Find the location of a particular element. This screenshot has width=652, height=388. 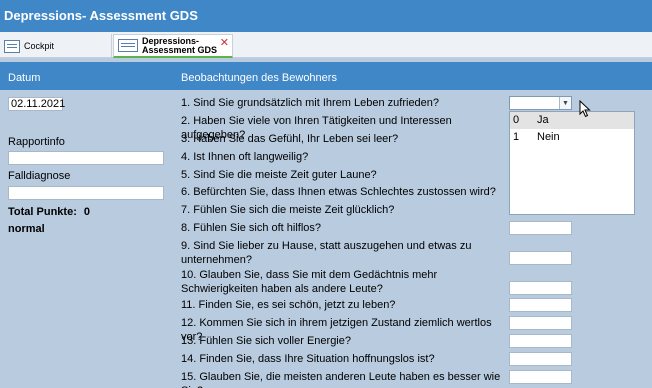

date-field: 02.11.2021 is located at coordinates (36, 104).